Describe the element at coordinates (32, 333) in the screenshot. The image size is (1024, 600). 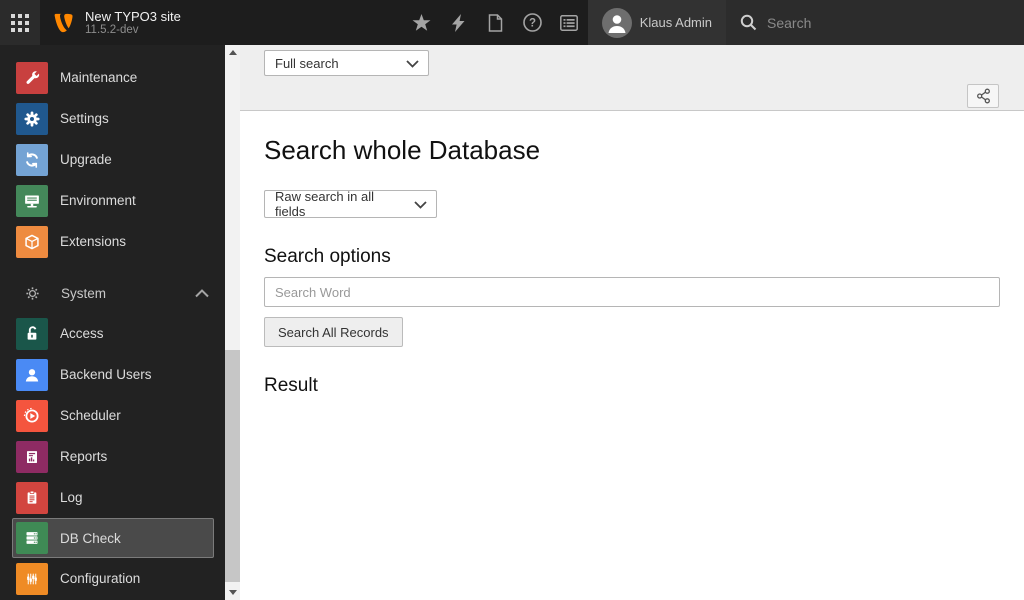
I see `unlock-icon` at that location.